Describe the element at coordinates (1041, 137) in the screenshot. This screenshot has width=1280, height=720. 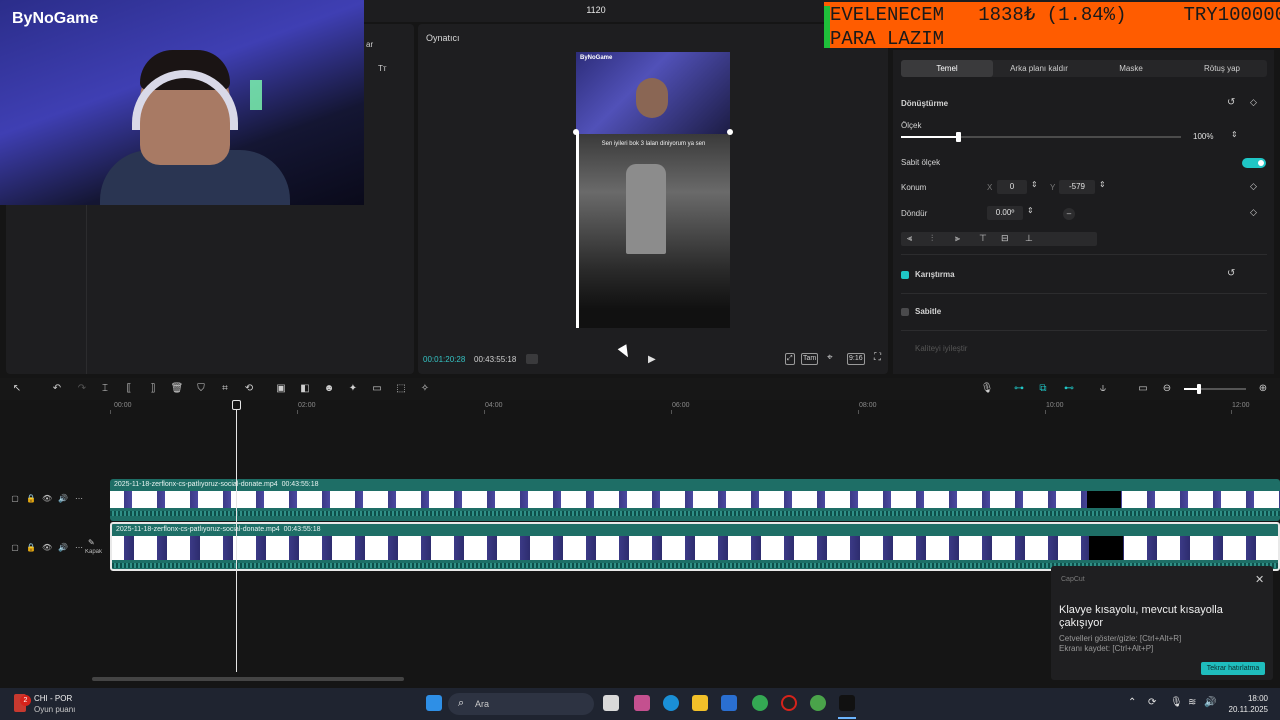
I see `scale-slider` at that location.